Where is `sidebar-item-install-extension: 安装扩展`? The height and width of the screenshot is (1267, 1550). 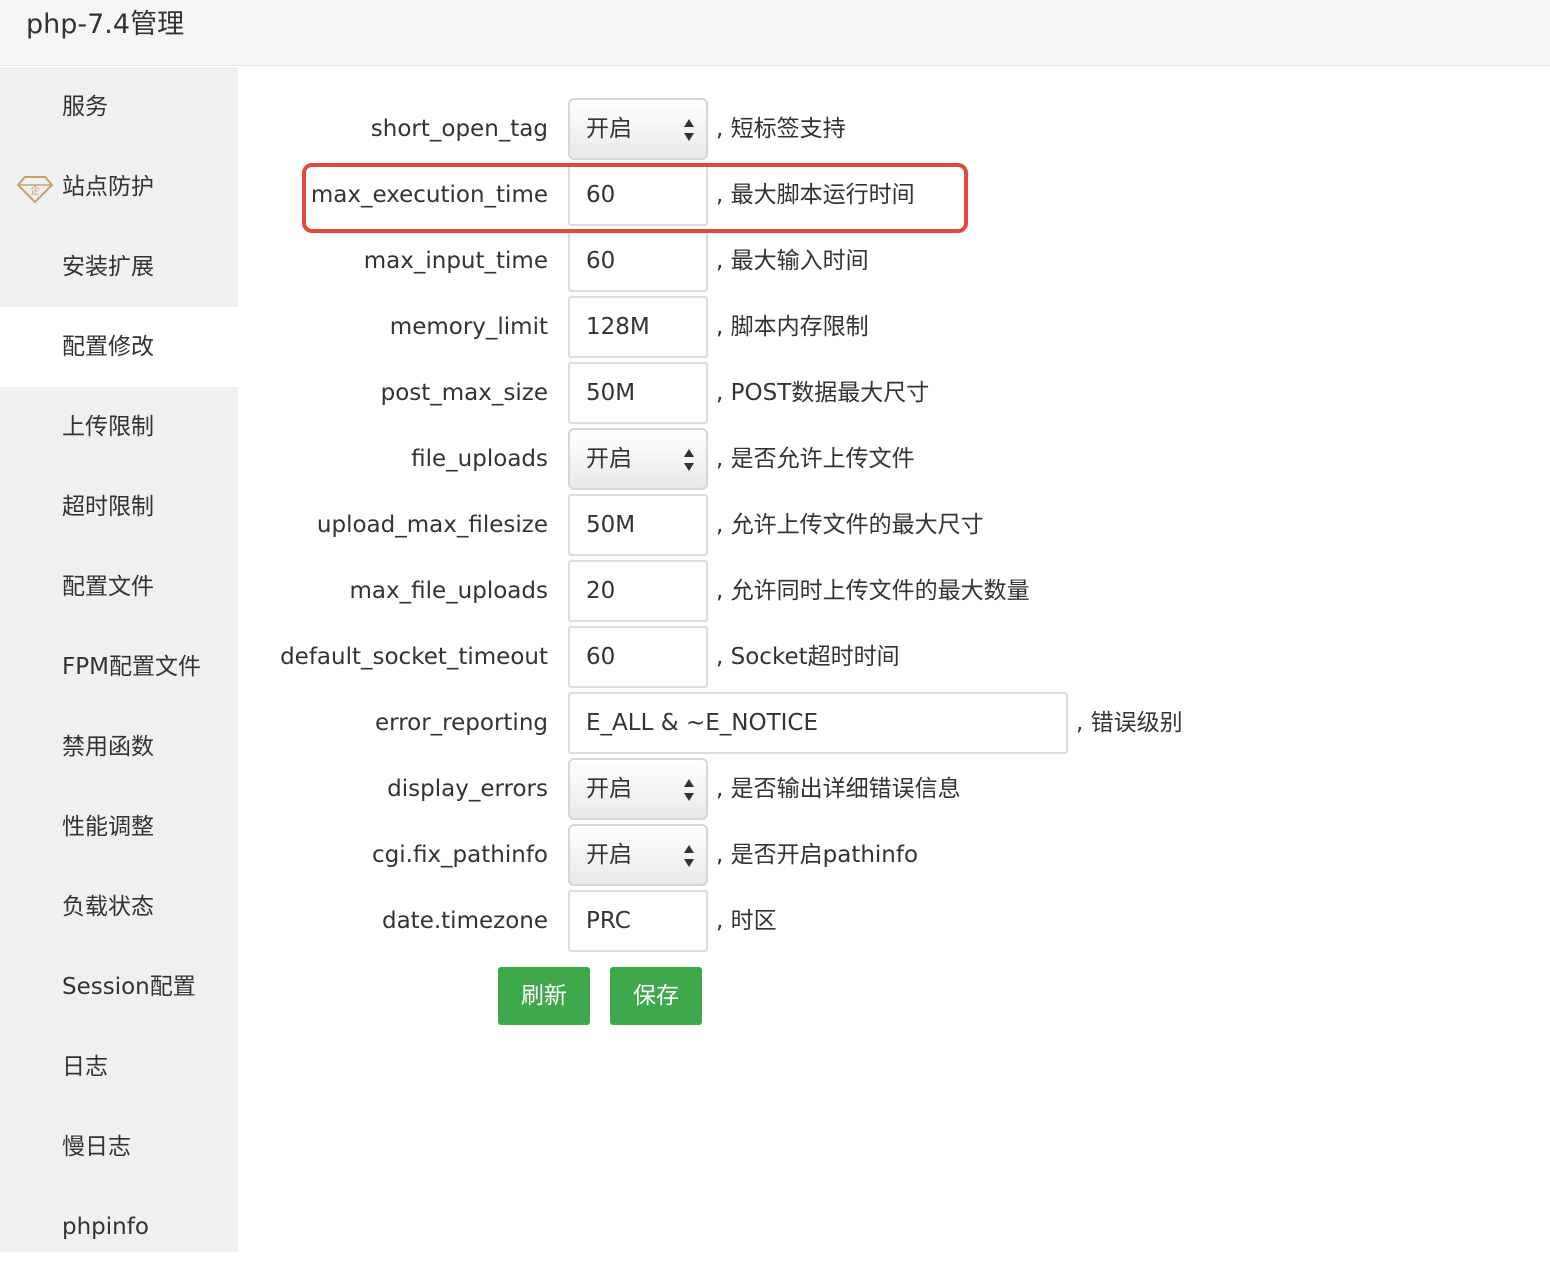
sidebar-item-install-extension: 安装扩展 is located at coordinates (119, 267).